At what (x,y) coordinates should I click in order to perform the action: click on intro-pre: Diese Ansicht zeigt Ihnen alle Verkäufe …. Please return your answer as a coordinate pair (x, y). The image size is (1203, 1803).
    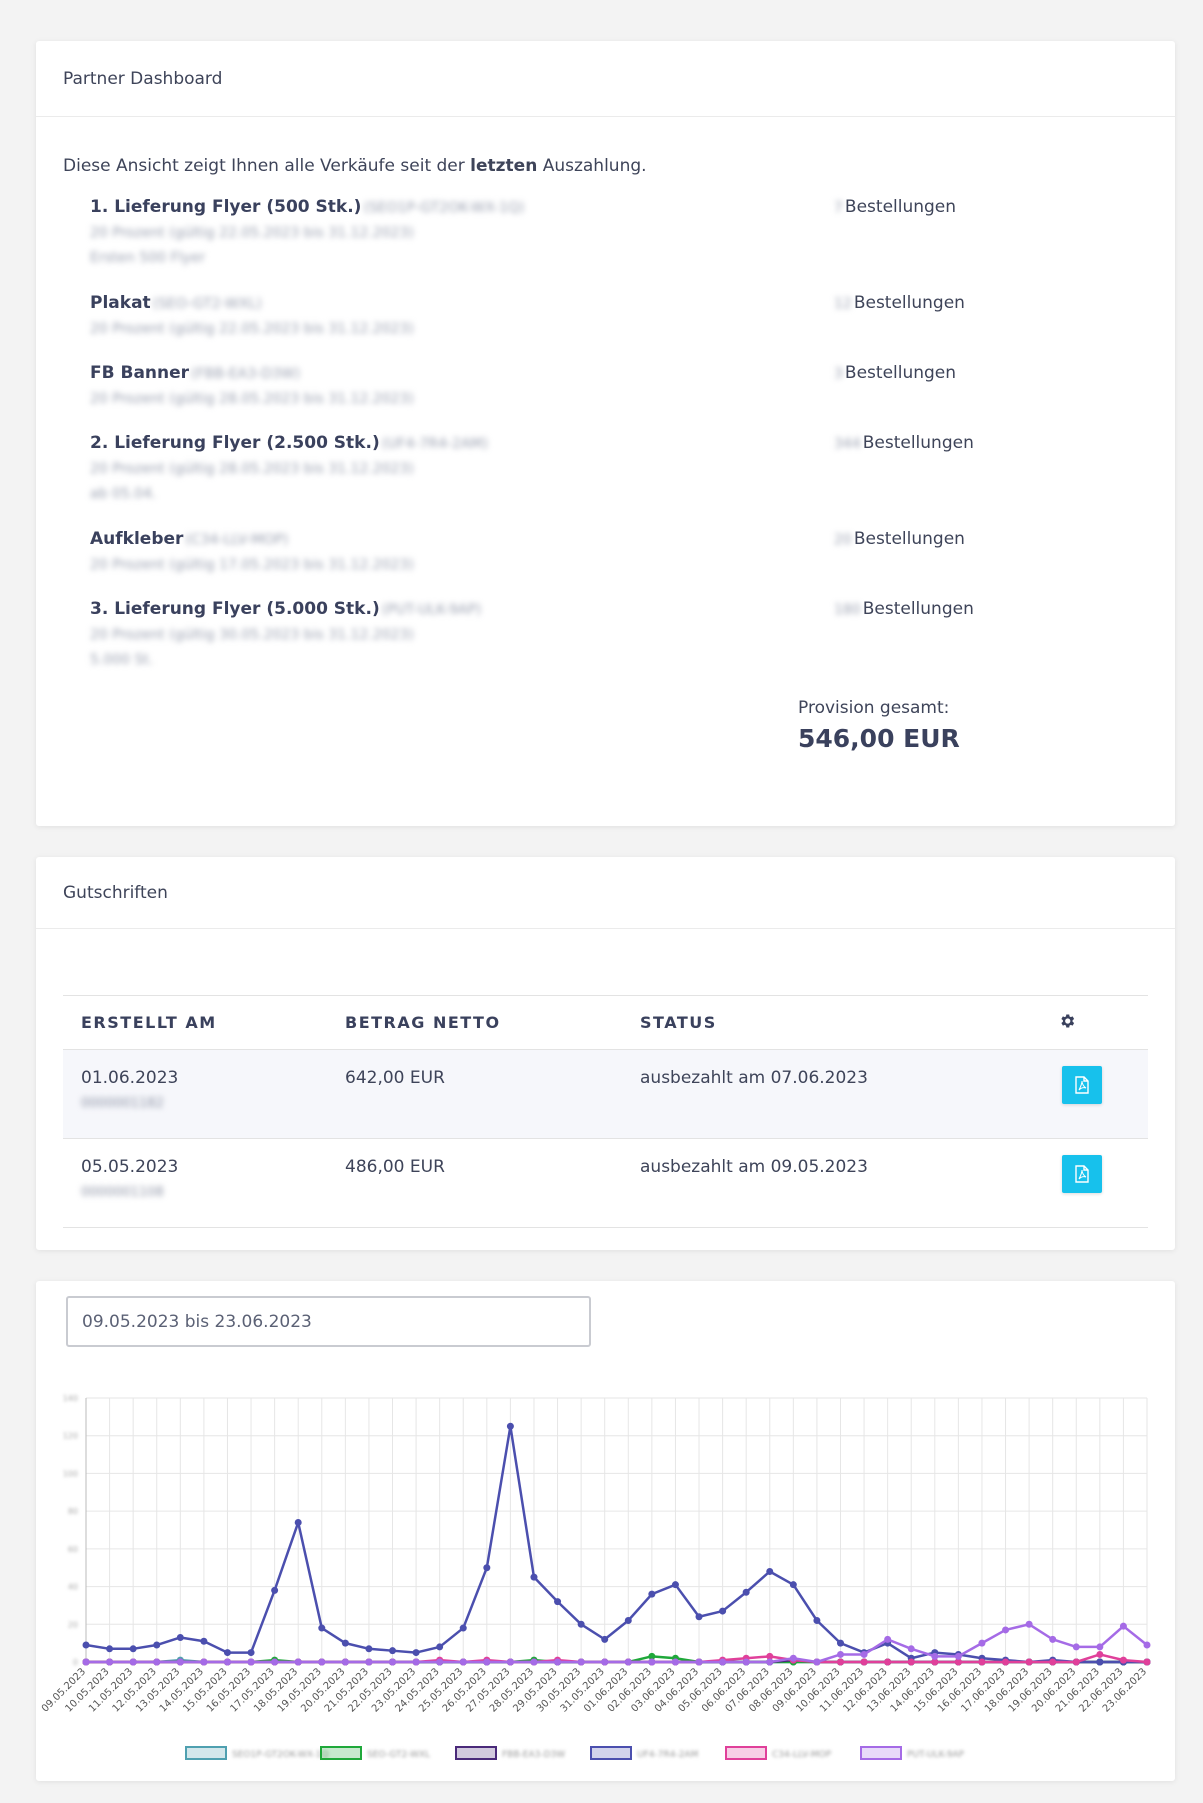
    Looking at the image, I should click on (267, 166).